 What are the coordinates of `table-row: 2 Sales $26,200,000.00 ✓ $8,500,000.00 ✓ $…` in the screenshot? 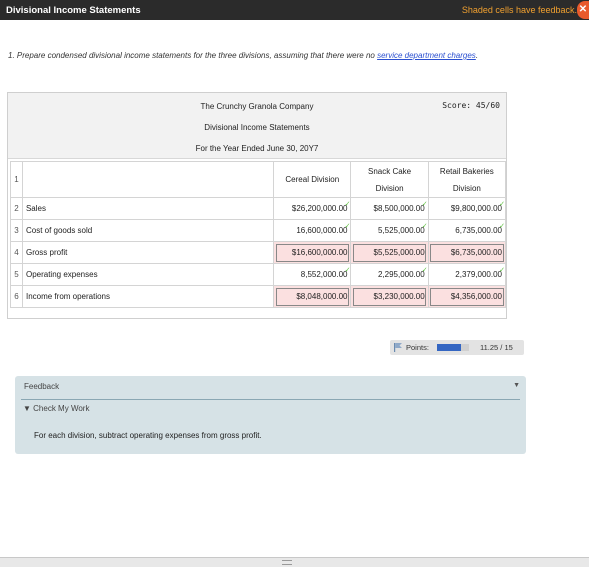 It's located at (258, 208).